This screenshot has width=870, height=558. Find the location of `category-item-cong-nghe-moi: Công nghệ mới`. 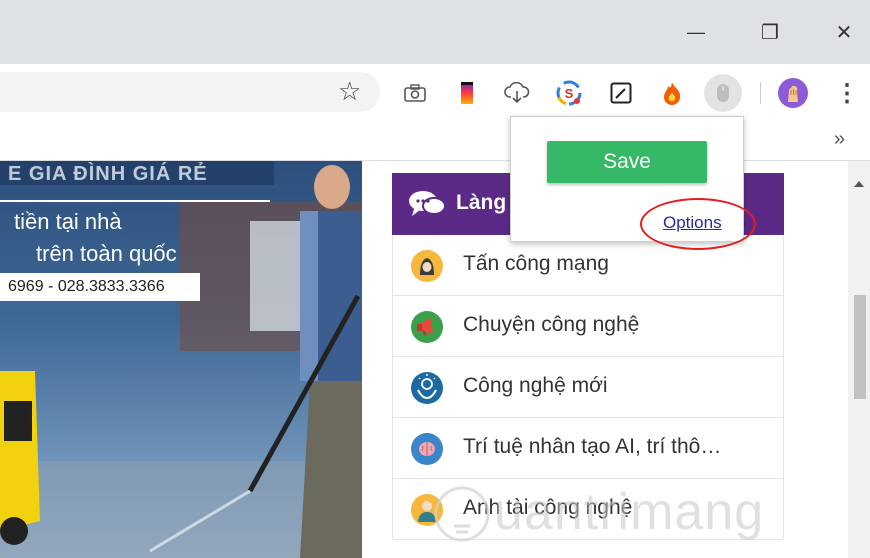

category-item-cong-nghe-moi: Công nghệ mới is located at coordinates (588, 387).